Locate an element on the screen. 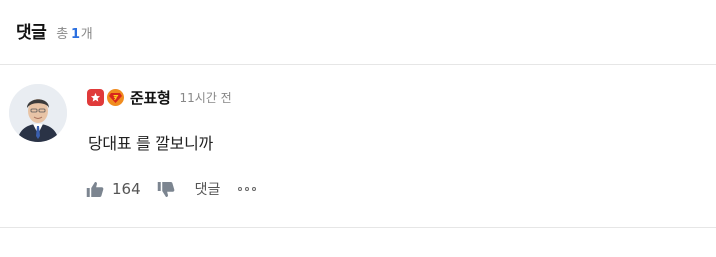  thumbs-down-icon is located at coordinates (166, 189).